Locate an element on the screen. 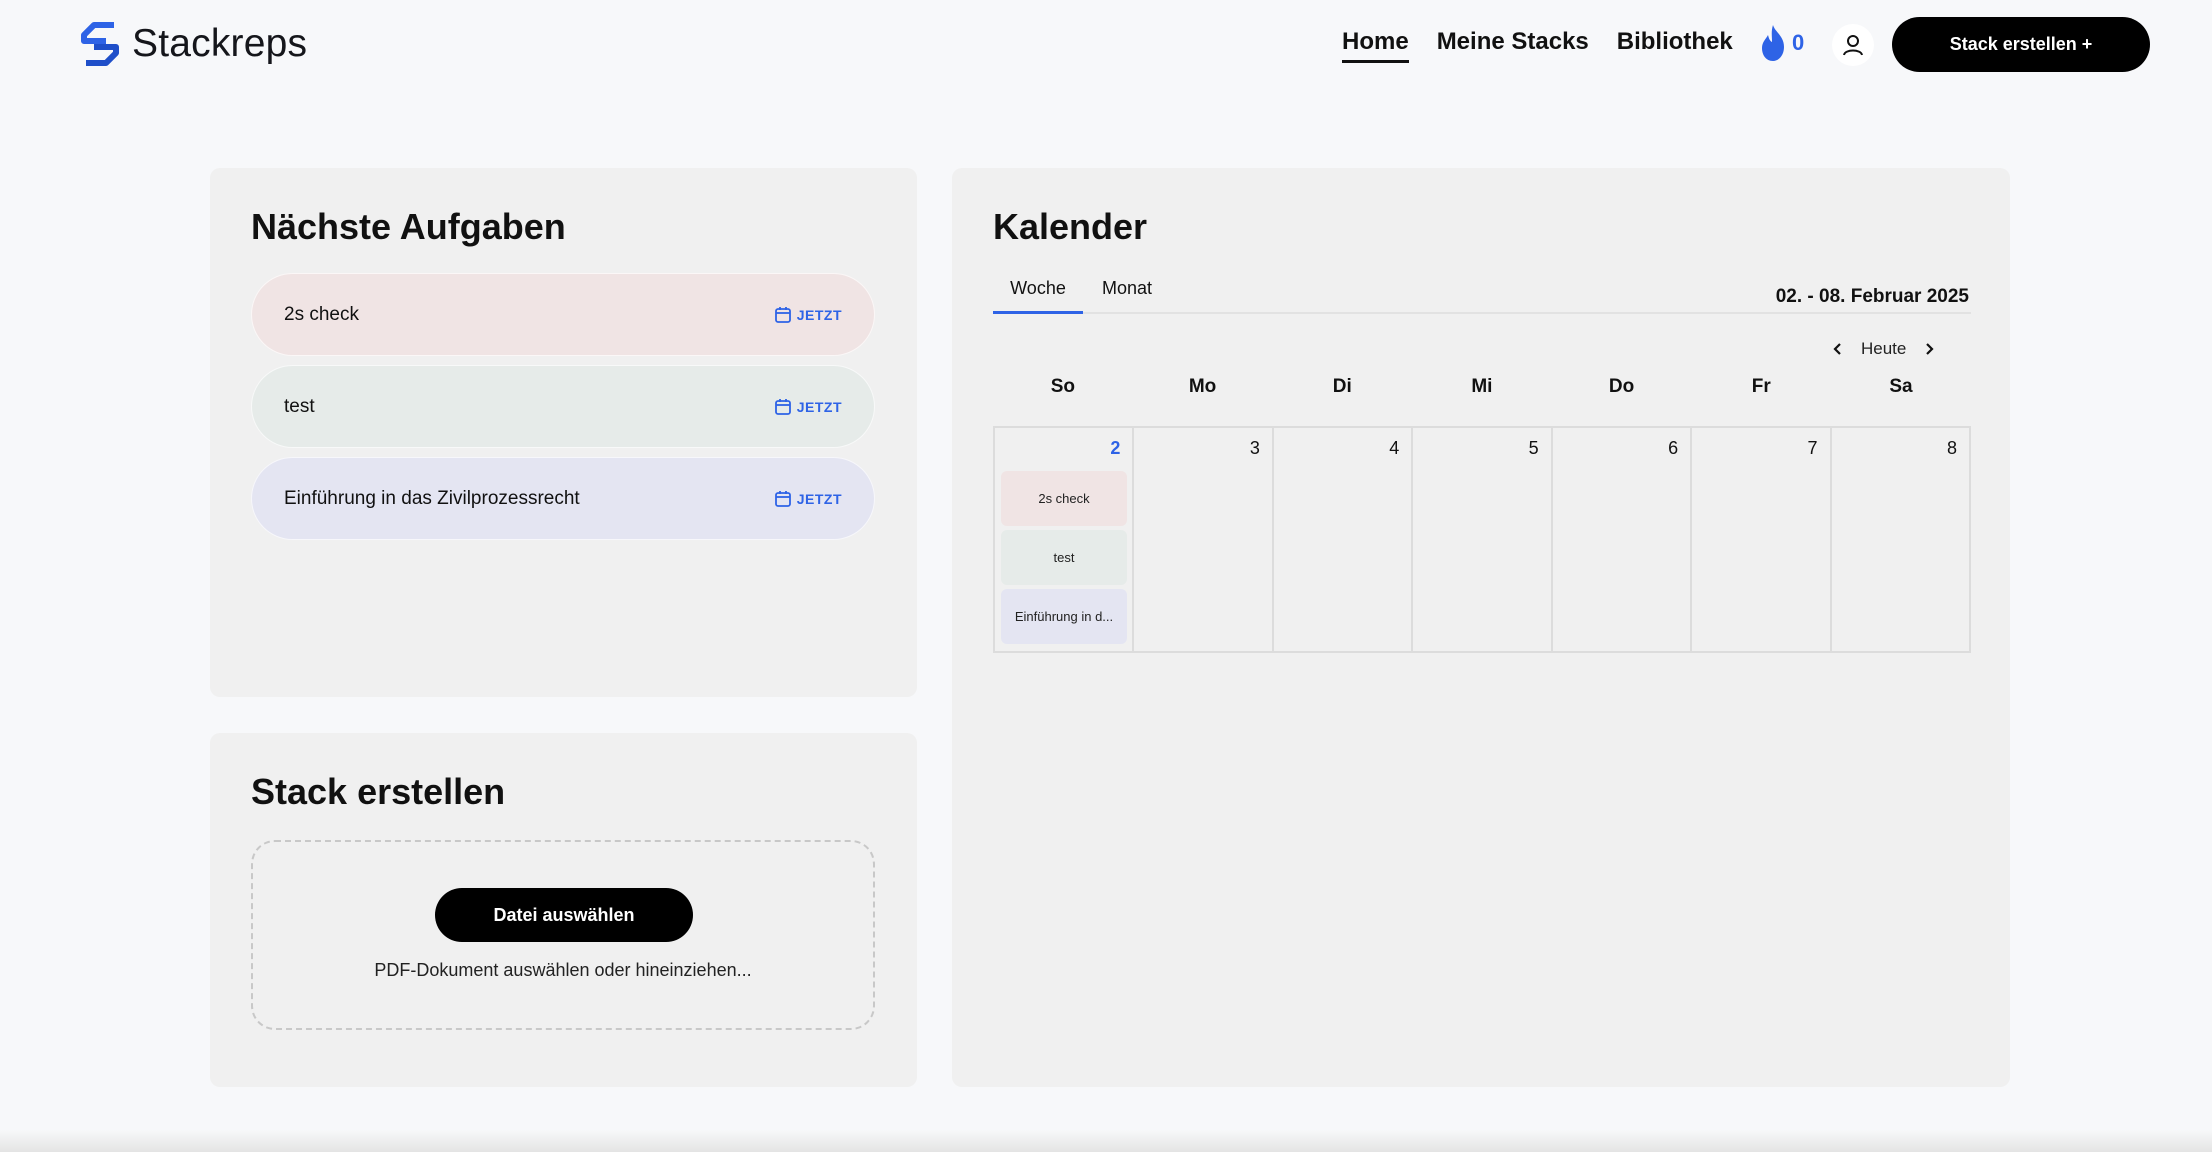 The height and width of the screenshot is (1152, 2212). weekday-label: Mi is located at coordinates (1482, 386).